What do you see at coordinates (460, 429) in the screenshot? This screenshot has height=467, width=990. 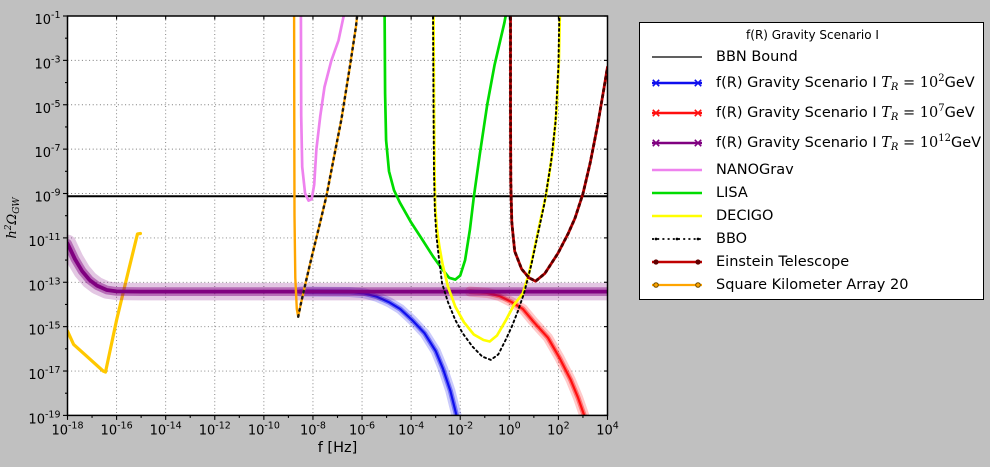 I see `x-tick-label: 10-2` at bounding box center [460, 429].